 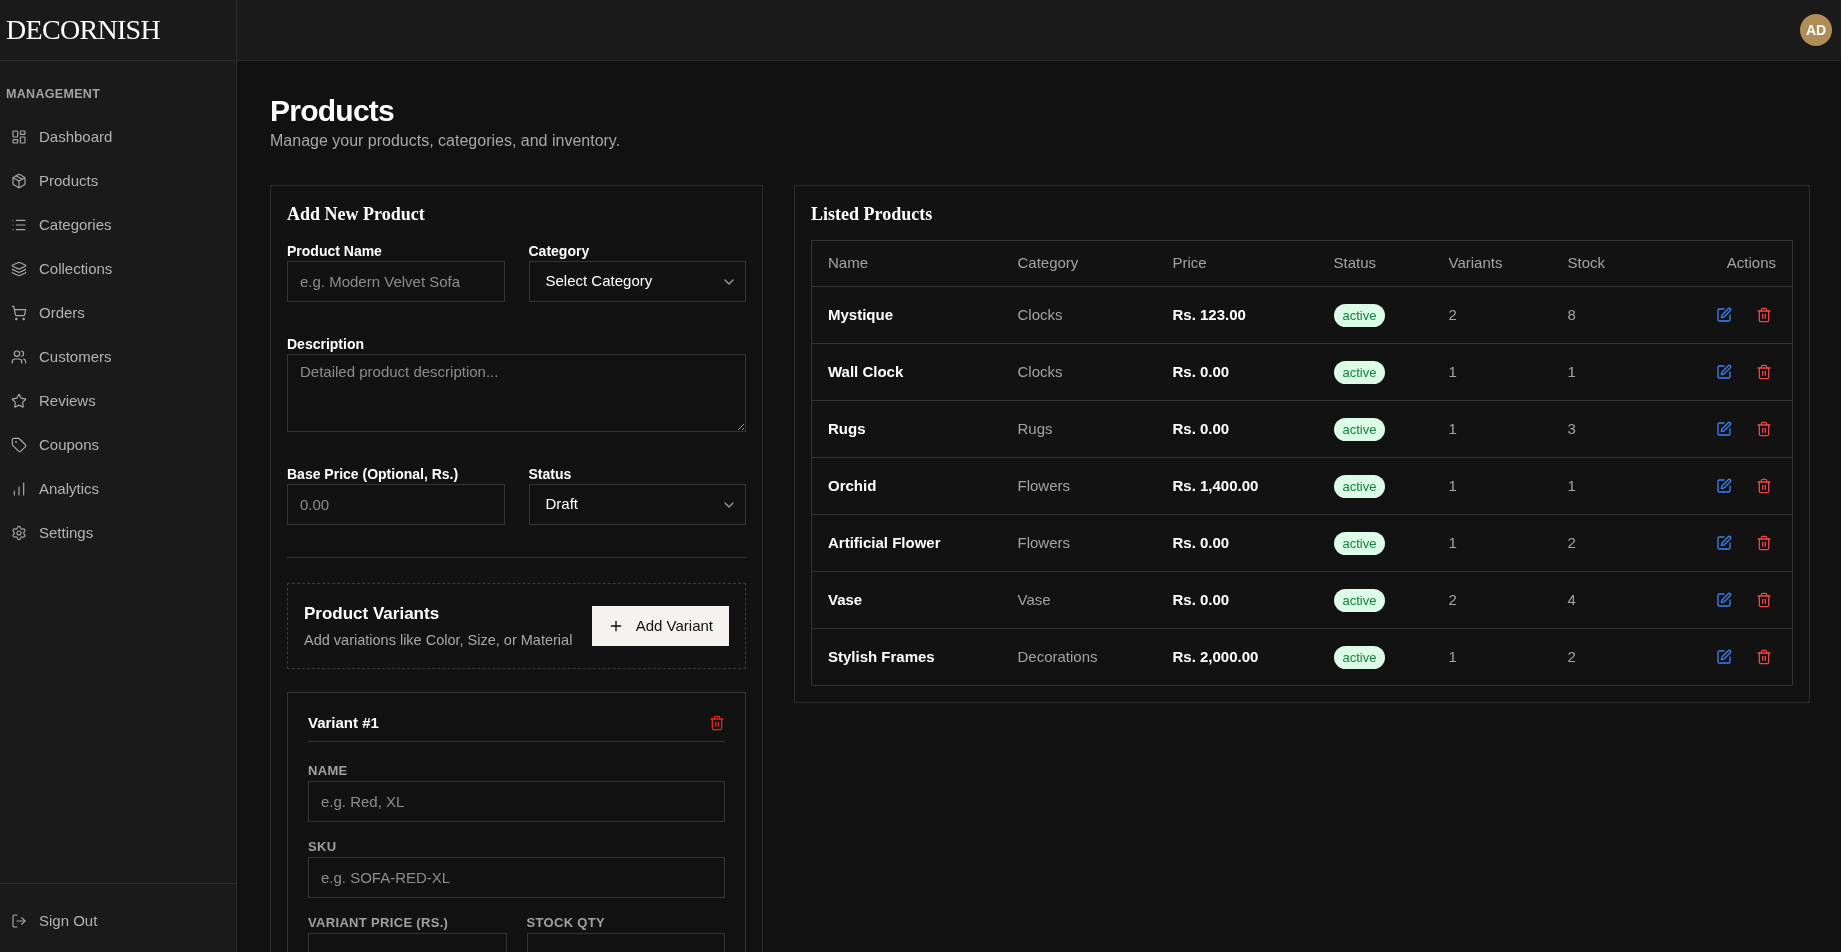 What do you see at coordinates (343, 723) in the screenshot?
I see `variant-title: Variant #1` at bounding box center [343, 723].